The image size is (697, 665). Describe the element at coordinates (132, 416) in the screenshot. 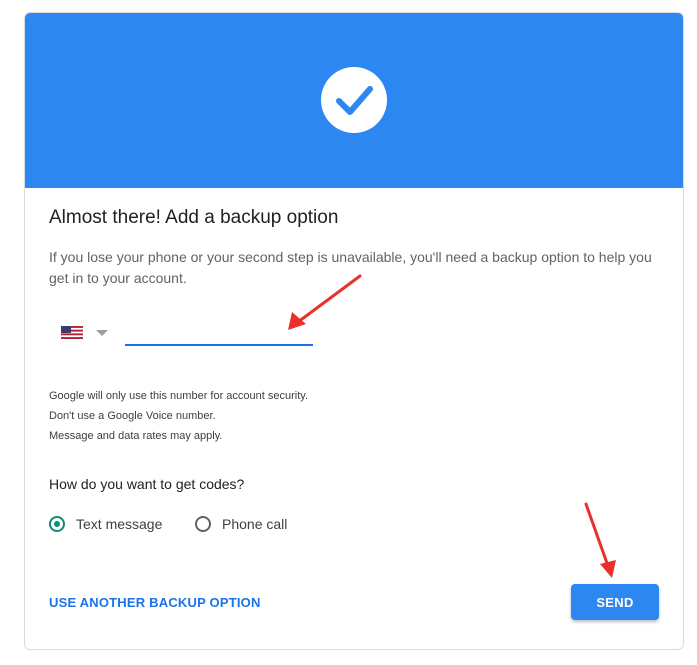

I see `note-line: Don't use a Google Voice number.` at that location.